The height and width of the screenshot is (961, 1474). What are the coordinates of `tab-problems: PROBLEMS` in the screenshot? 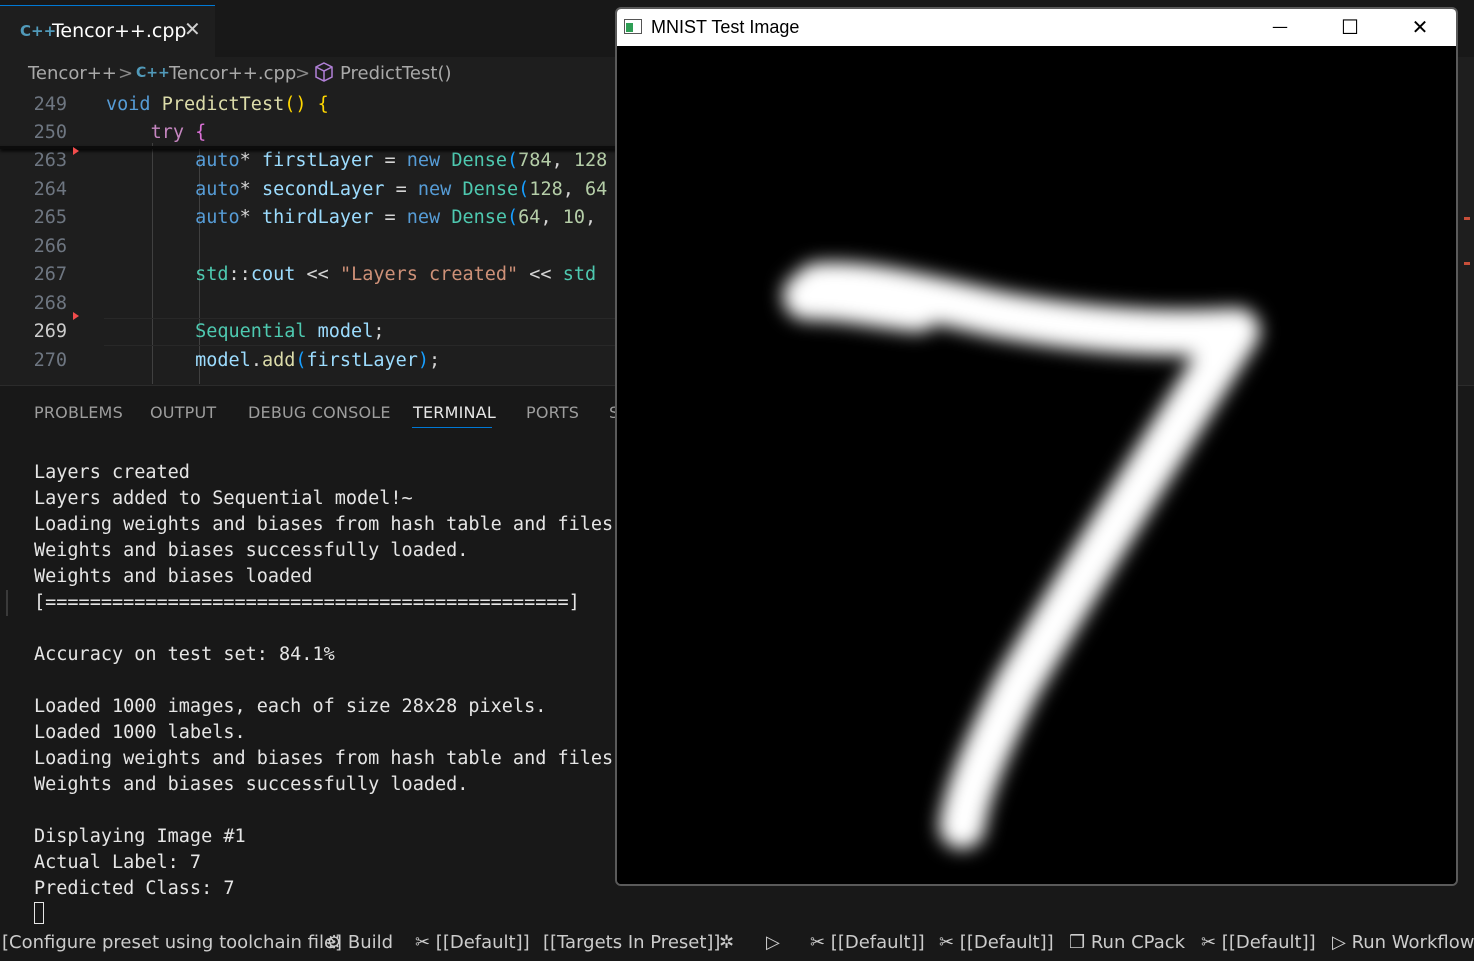 It's located at (78, 412).